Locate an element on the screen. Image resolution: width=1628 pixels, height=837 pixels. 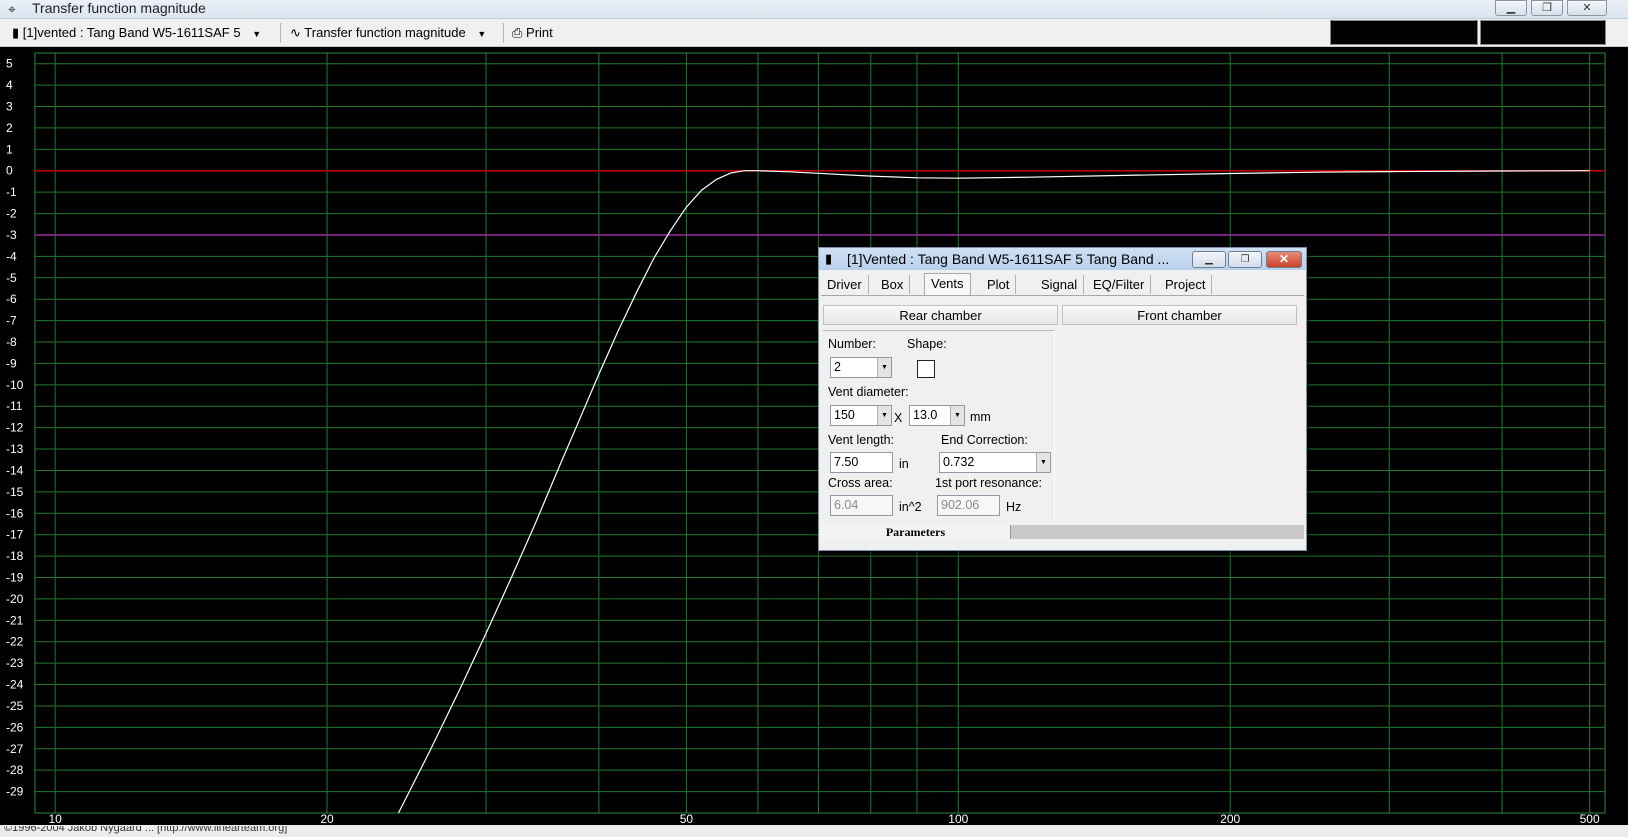
vent-length-input: 7.50 is located at coordinates (861, 462).